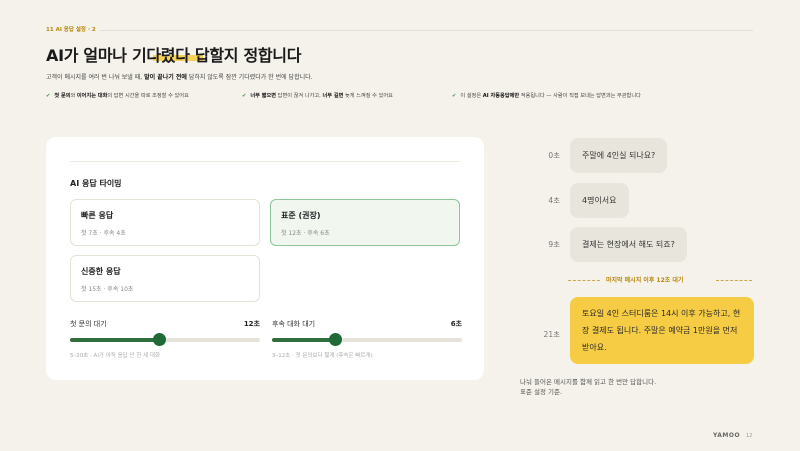 This screenshot has width=800, height=451. What do you see at coordinates (619, 155) in the screenshot?
I see `message-bubble: 주말에 4인실 되나요?` at bounding box center [619, 155].